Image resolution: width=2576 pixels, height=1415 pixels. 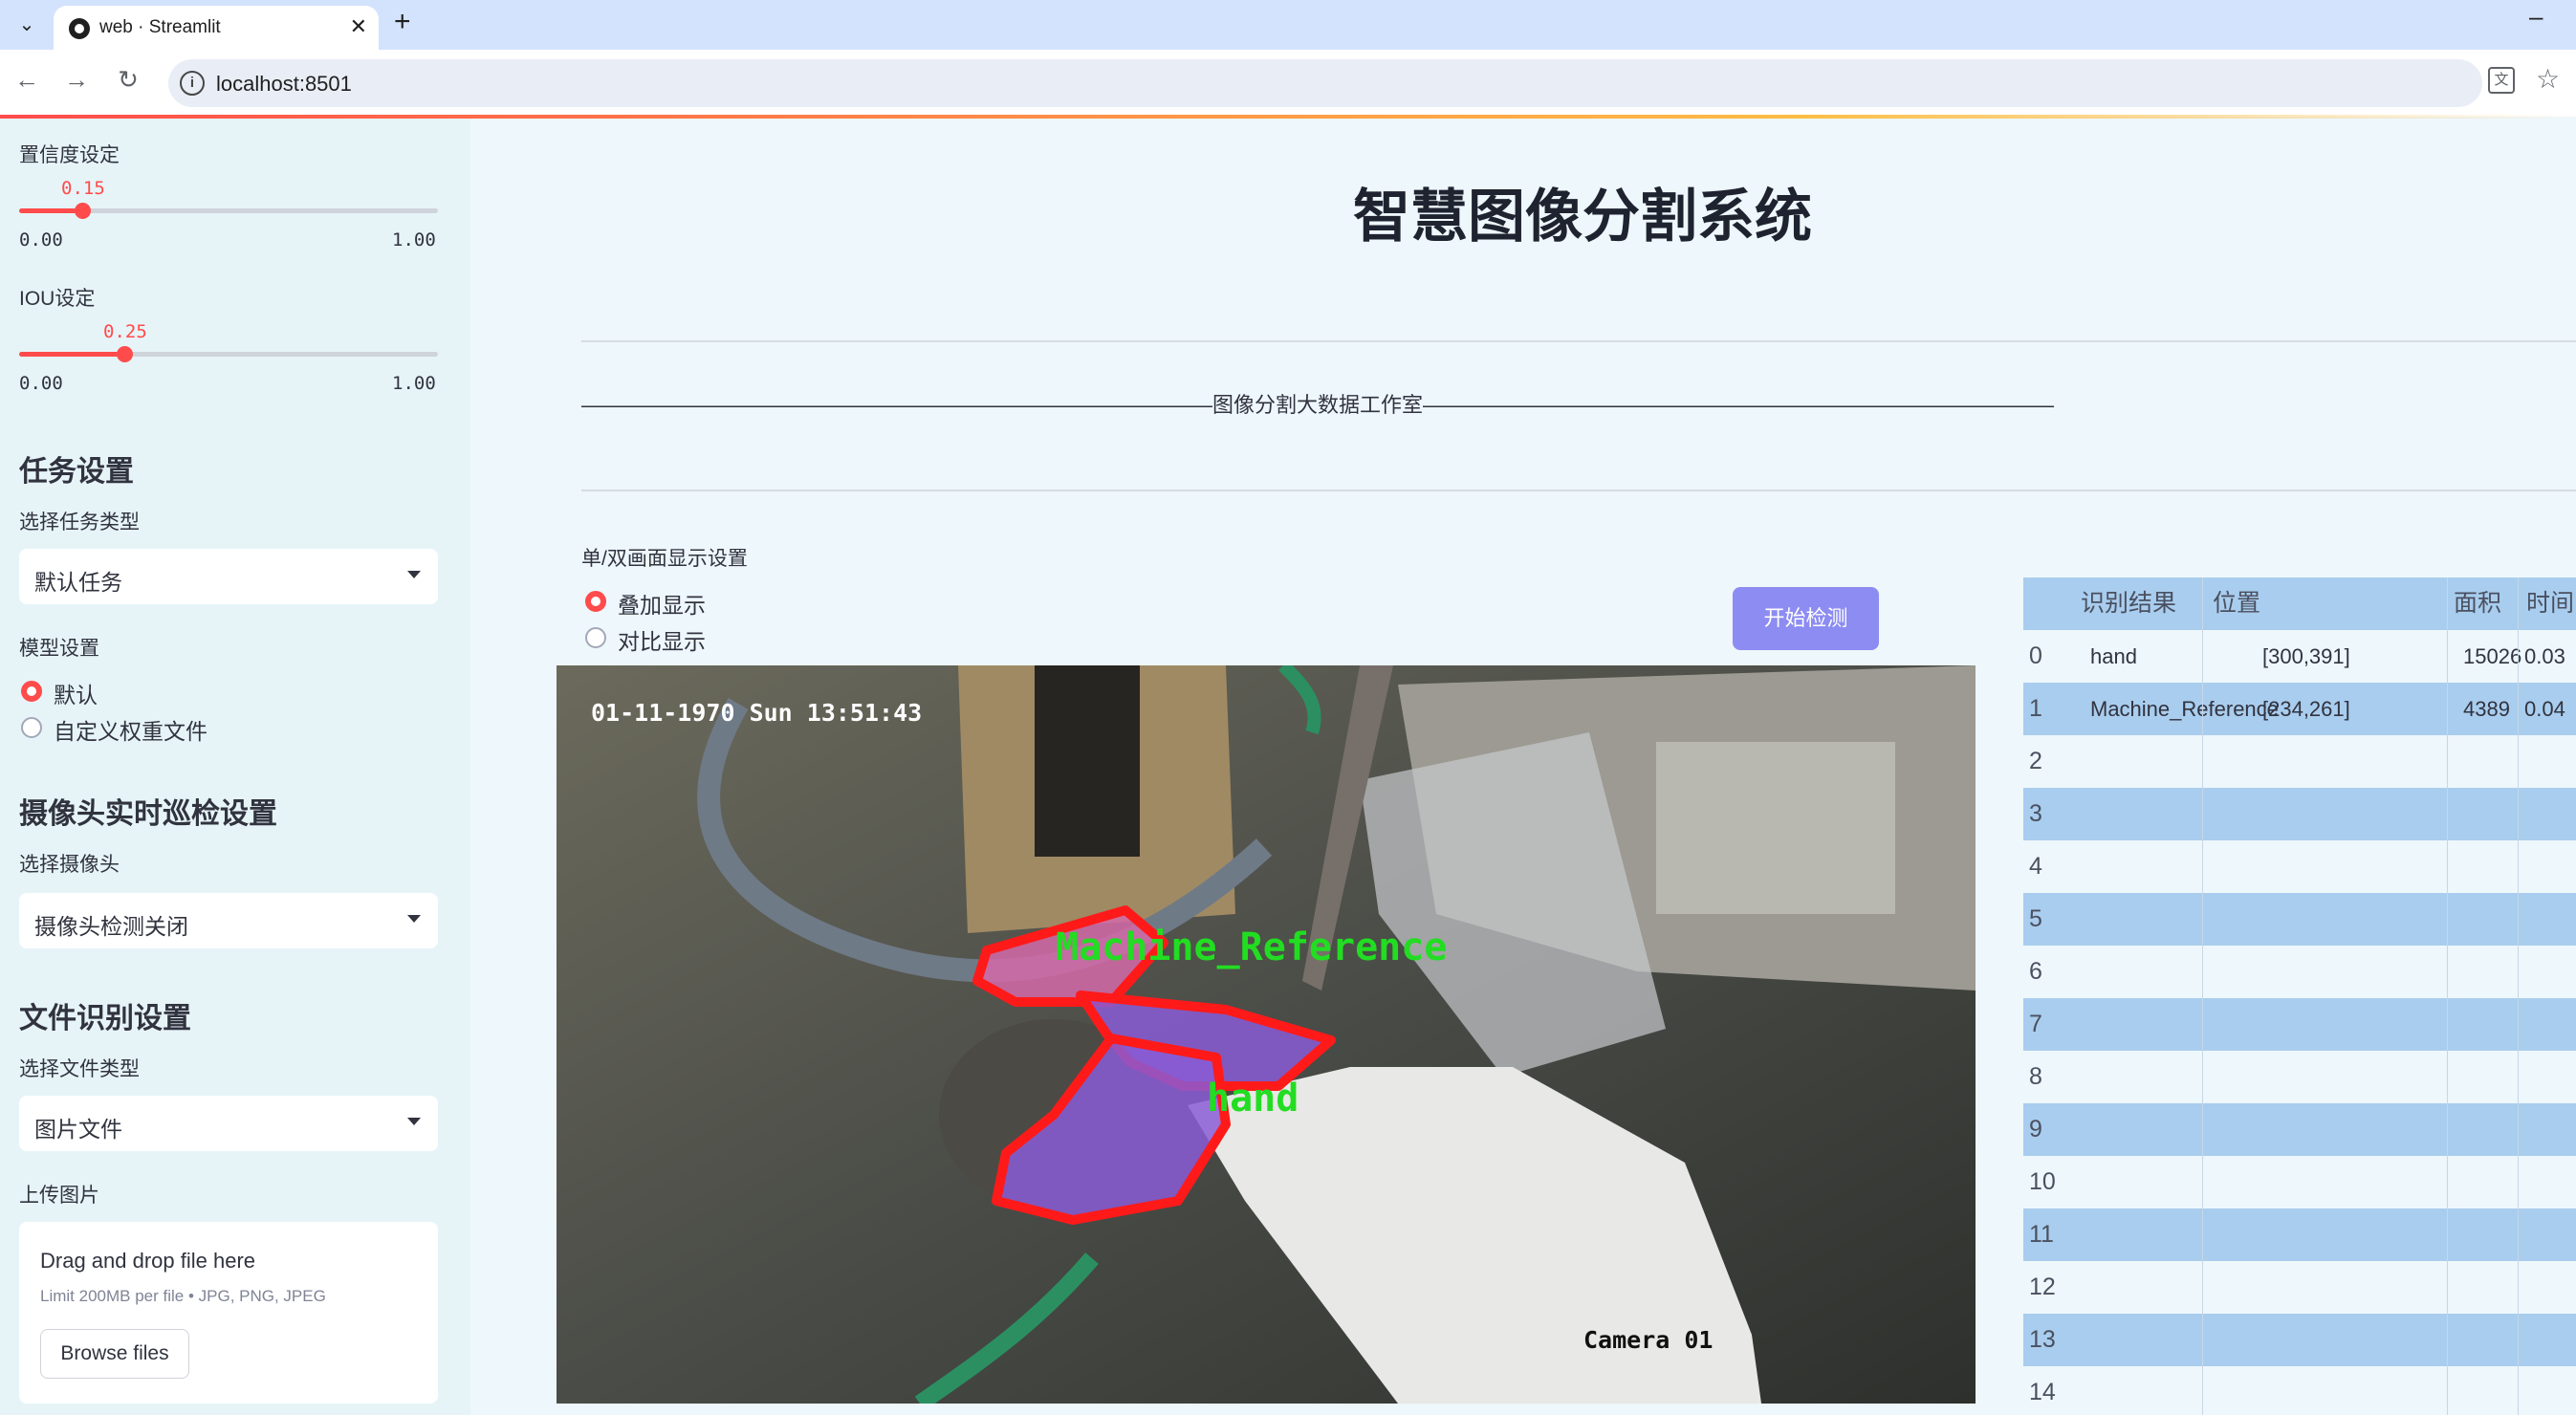 What do you see at coordinates (125, 354) in the screenshot?
I see `iou-slider-thumb` at bounding box center [125, 354].